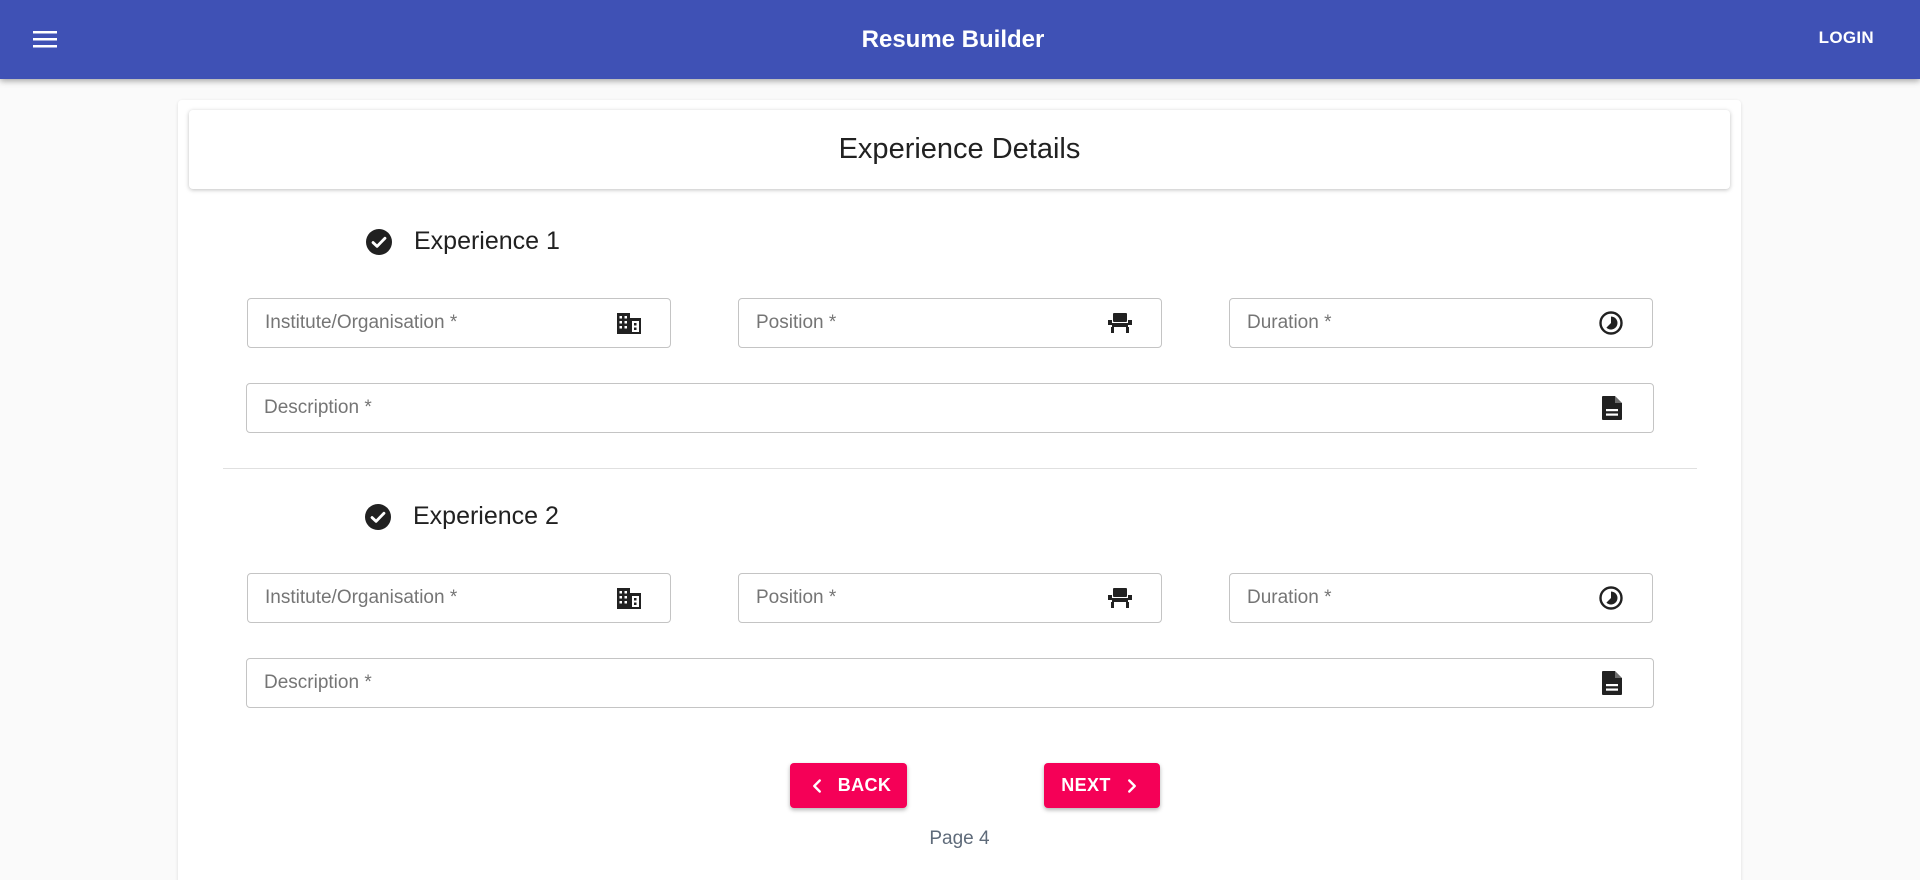  I want to click on next-button: NEXT, so click(1102, 785).